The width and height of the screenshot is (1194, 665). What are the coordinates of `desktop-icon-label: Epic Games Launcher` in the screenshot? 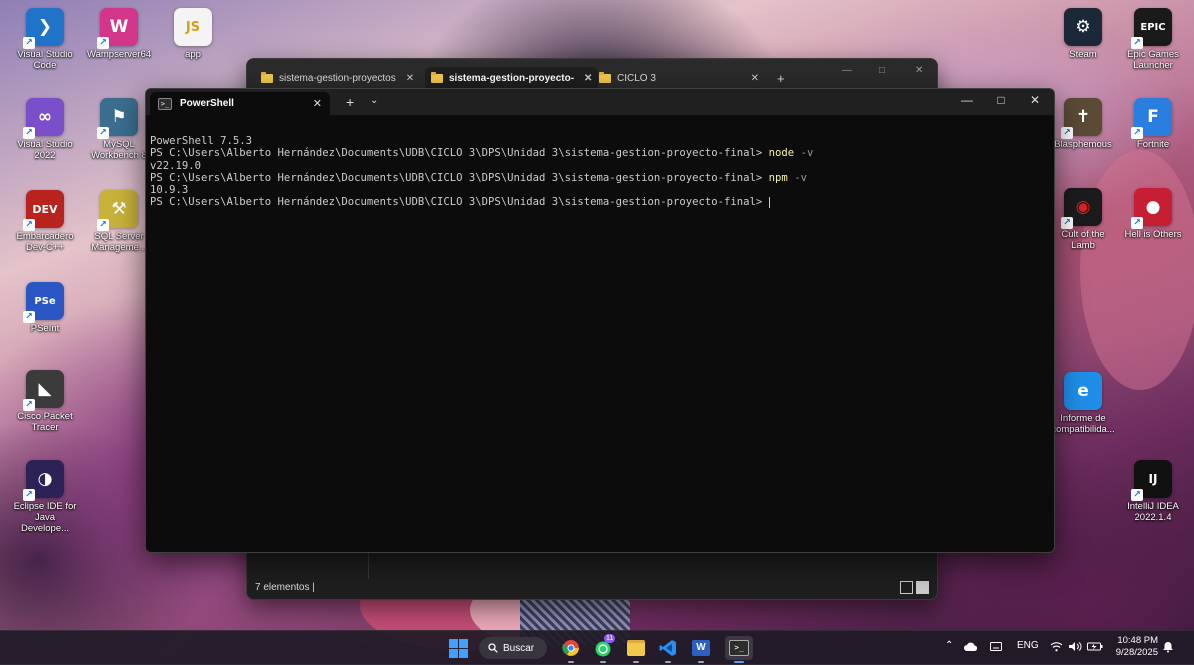 It's located at (1153, 60).